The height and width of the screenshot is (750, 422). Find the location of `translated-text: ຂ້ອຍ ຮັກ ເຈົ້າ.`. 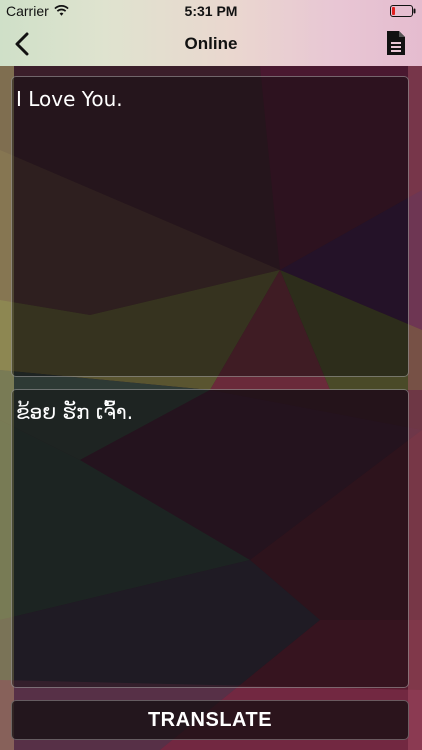

translated-text: ຂ້ອຍ ຮັກ ເຈົ້າ. is located at coordinates (75, 412).